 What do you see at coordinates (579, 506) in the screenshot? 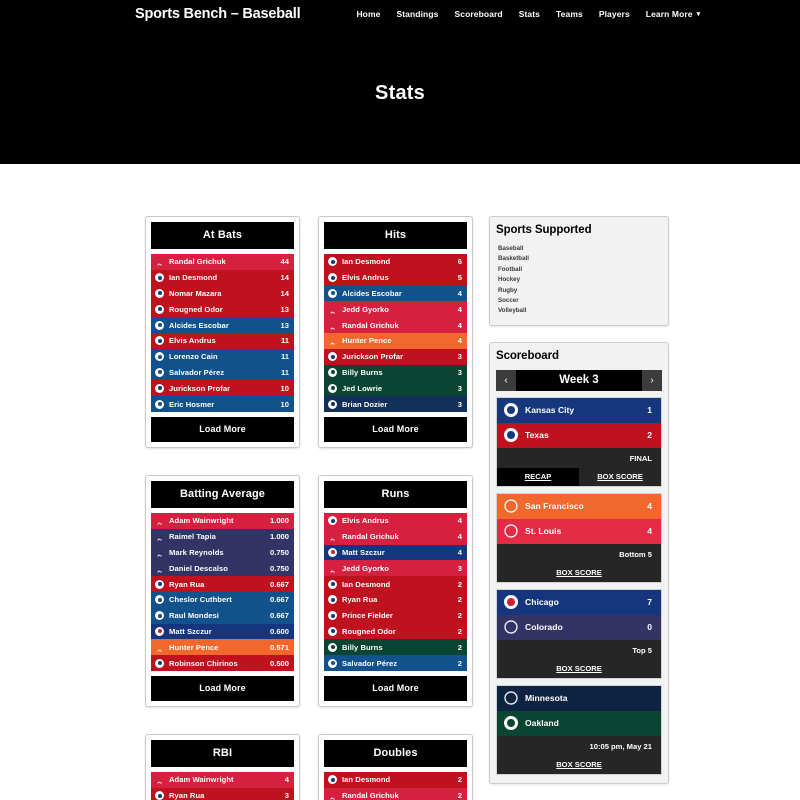
I see `away-team-row: San Francisco 4` at bounding box center [579, 506].